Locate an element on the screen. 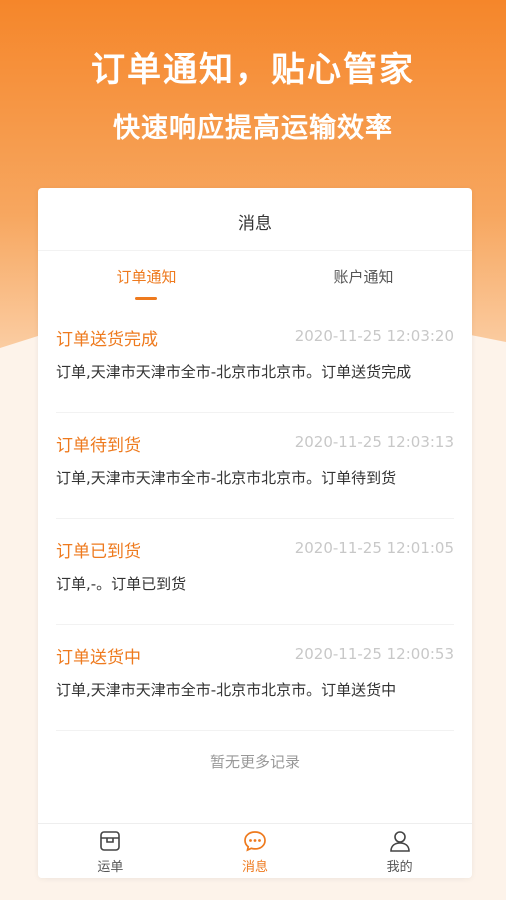 The width and height of the screenshot is (506, 900). message-title: 订单待到货 is located at coordinates (98, 446).